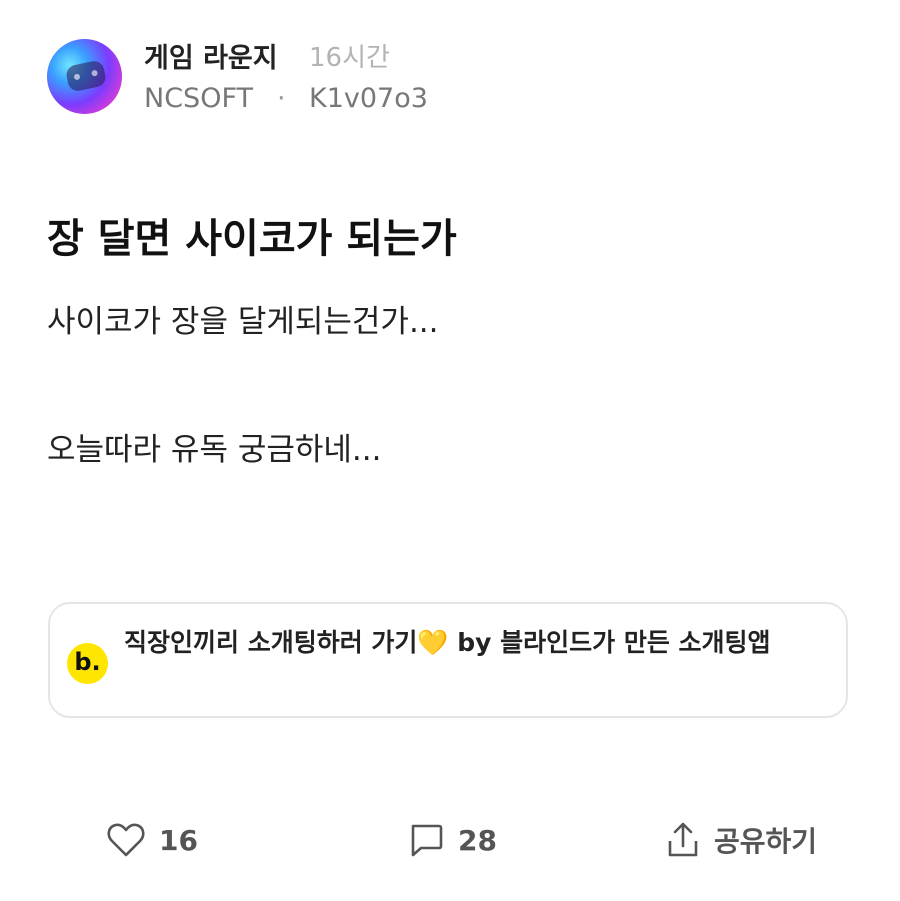 The image size is (900, 901). Describe the element at coordinates (477, 840) in the screenshot. I see `comment-count: 28` at that location.